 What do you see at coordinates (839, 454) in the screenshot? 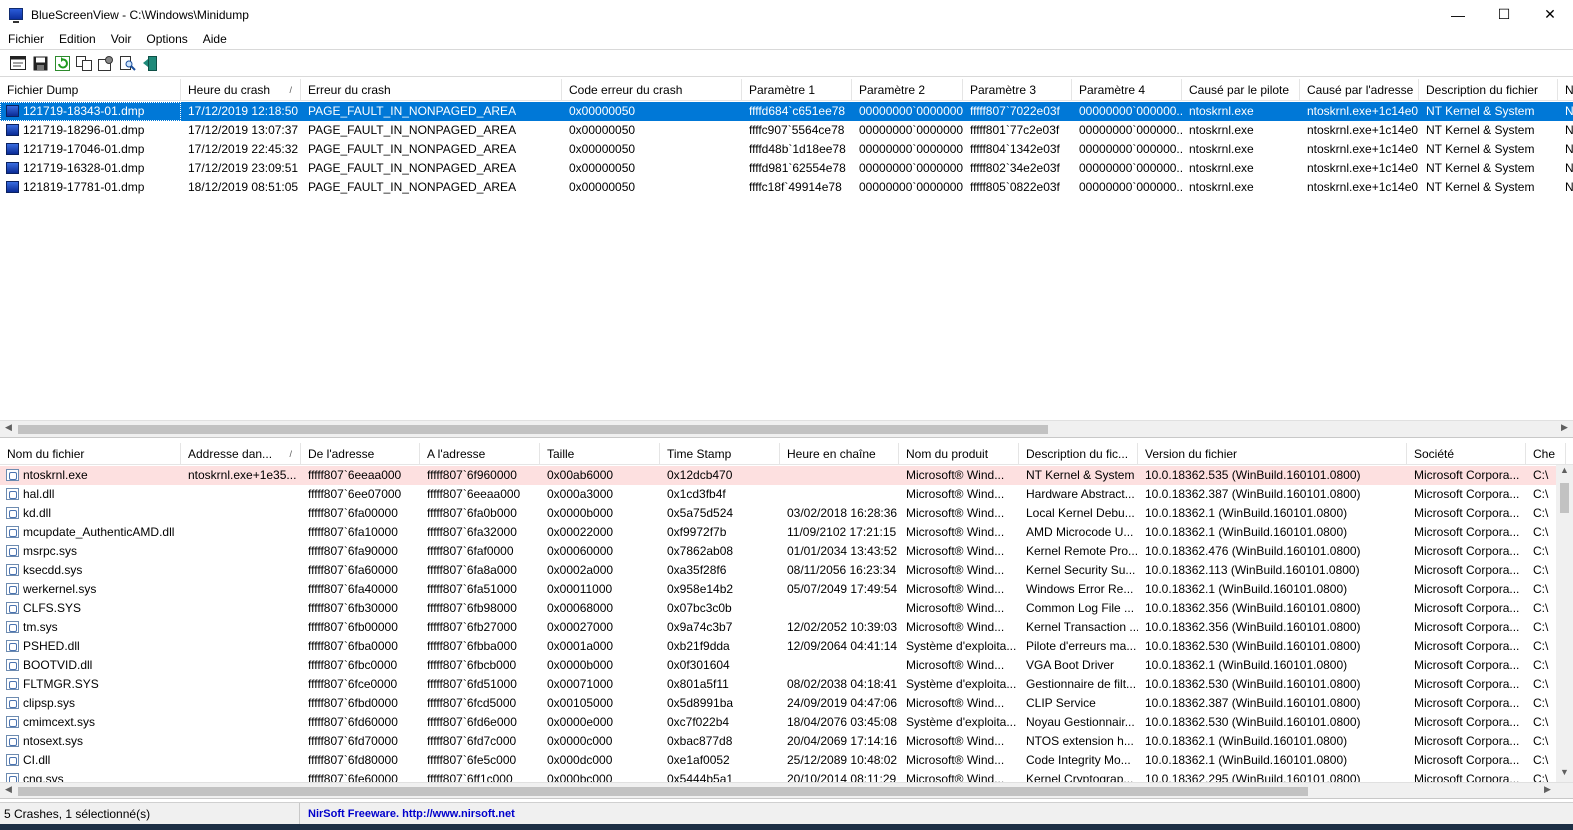
I see `col-heure-en-chaine: Heure en chaîne` at bounding box center [839, 454].